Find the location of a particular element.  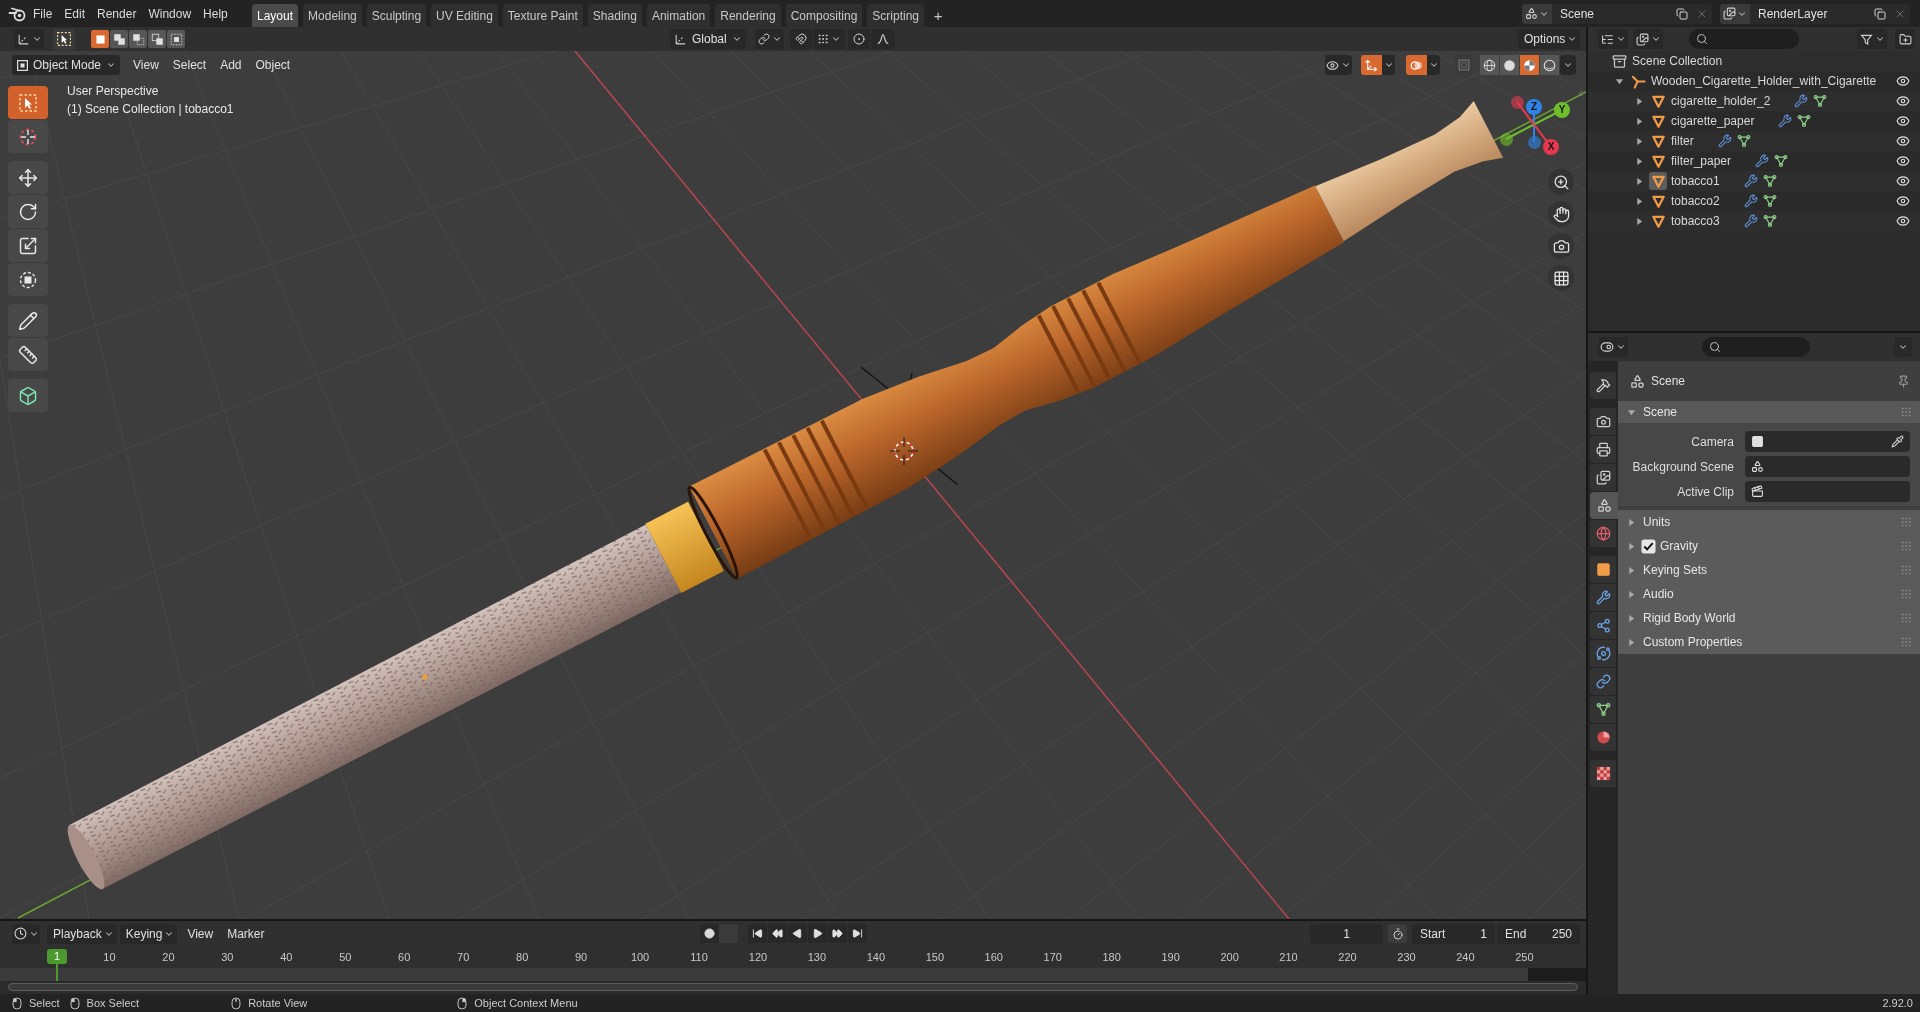

clip-field is located at coordinates (1827, 491).